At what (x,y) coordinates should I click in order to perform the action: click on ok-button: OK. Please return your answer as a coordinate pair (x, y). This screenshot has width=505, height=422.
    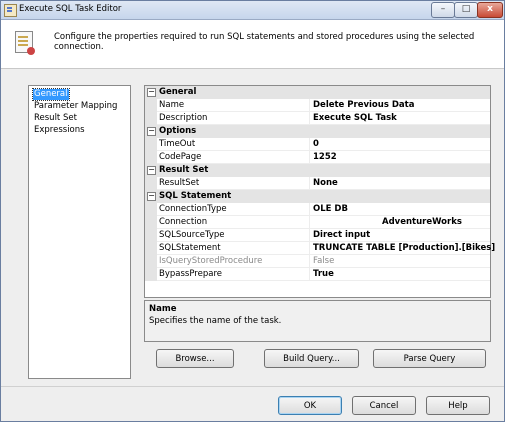
    Looking at the image, I should click on (310, 405).